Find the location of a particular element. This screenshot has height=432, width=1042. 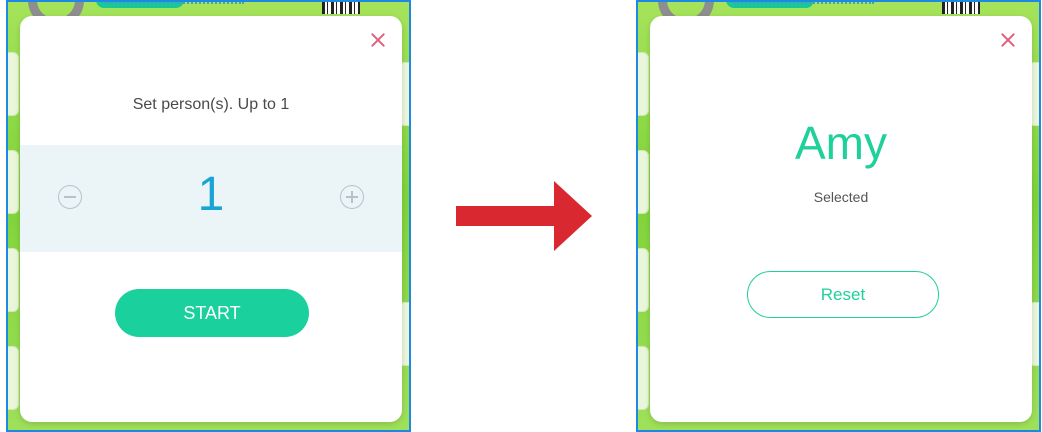

start-button: START is located at coordinates (212, 313).